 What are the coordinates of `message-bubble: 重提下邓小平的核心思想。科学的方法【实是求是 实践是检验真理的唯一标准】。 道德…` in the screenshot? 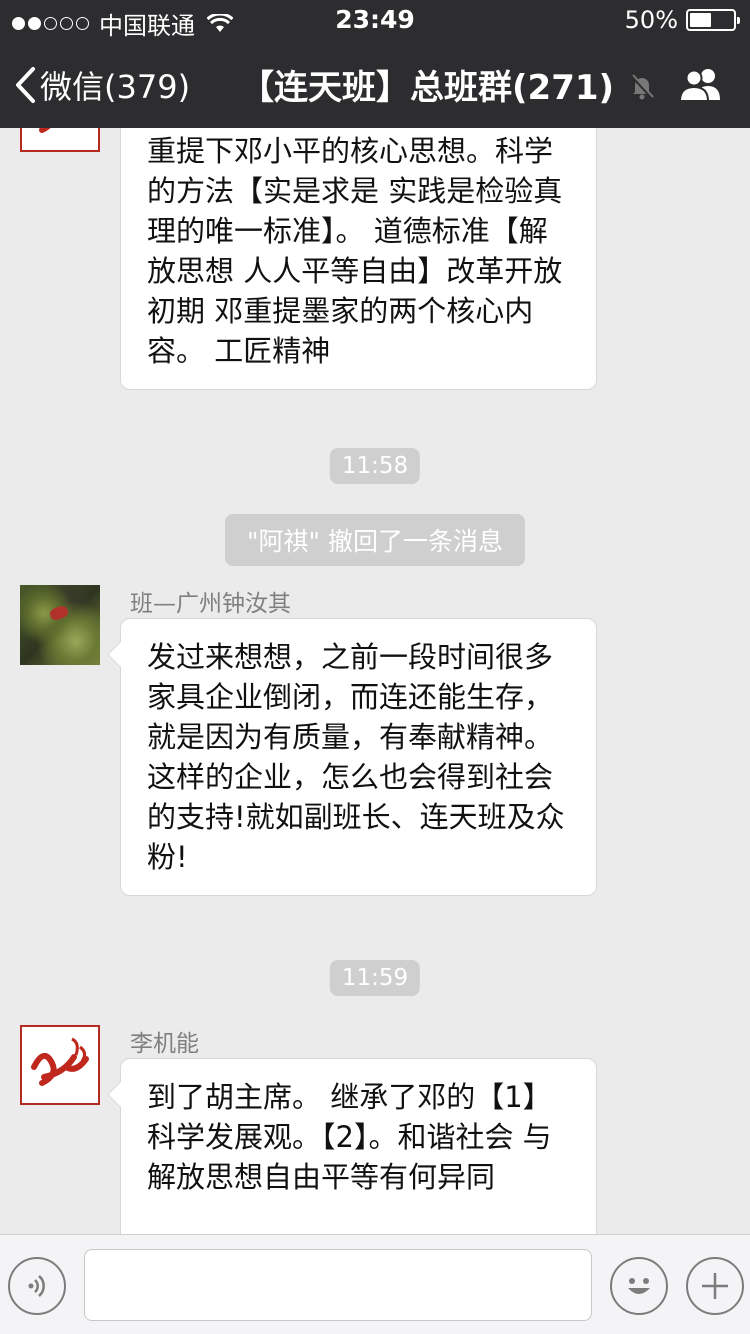 It's located at (358, 245).